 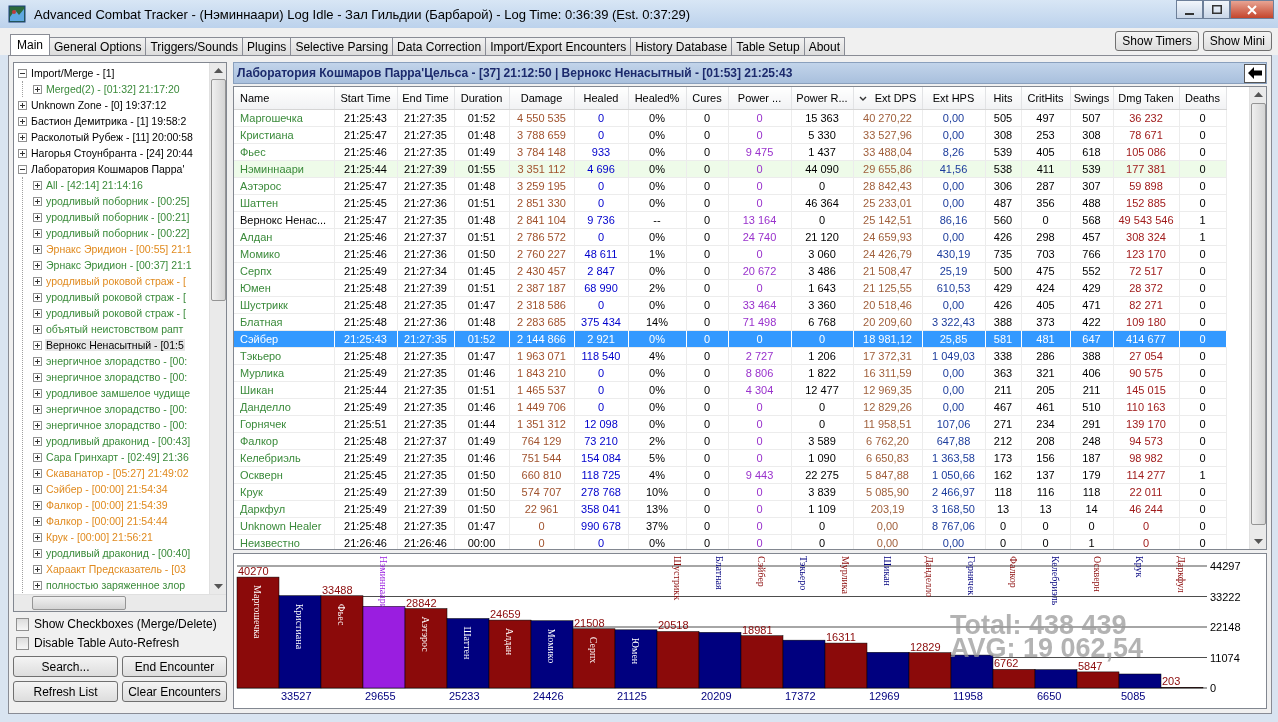 What do you see at coordinates (768, 46) in the screenshot?
I see `tab: Table Setup` at bounding box center [768, 46].